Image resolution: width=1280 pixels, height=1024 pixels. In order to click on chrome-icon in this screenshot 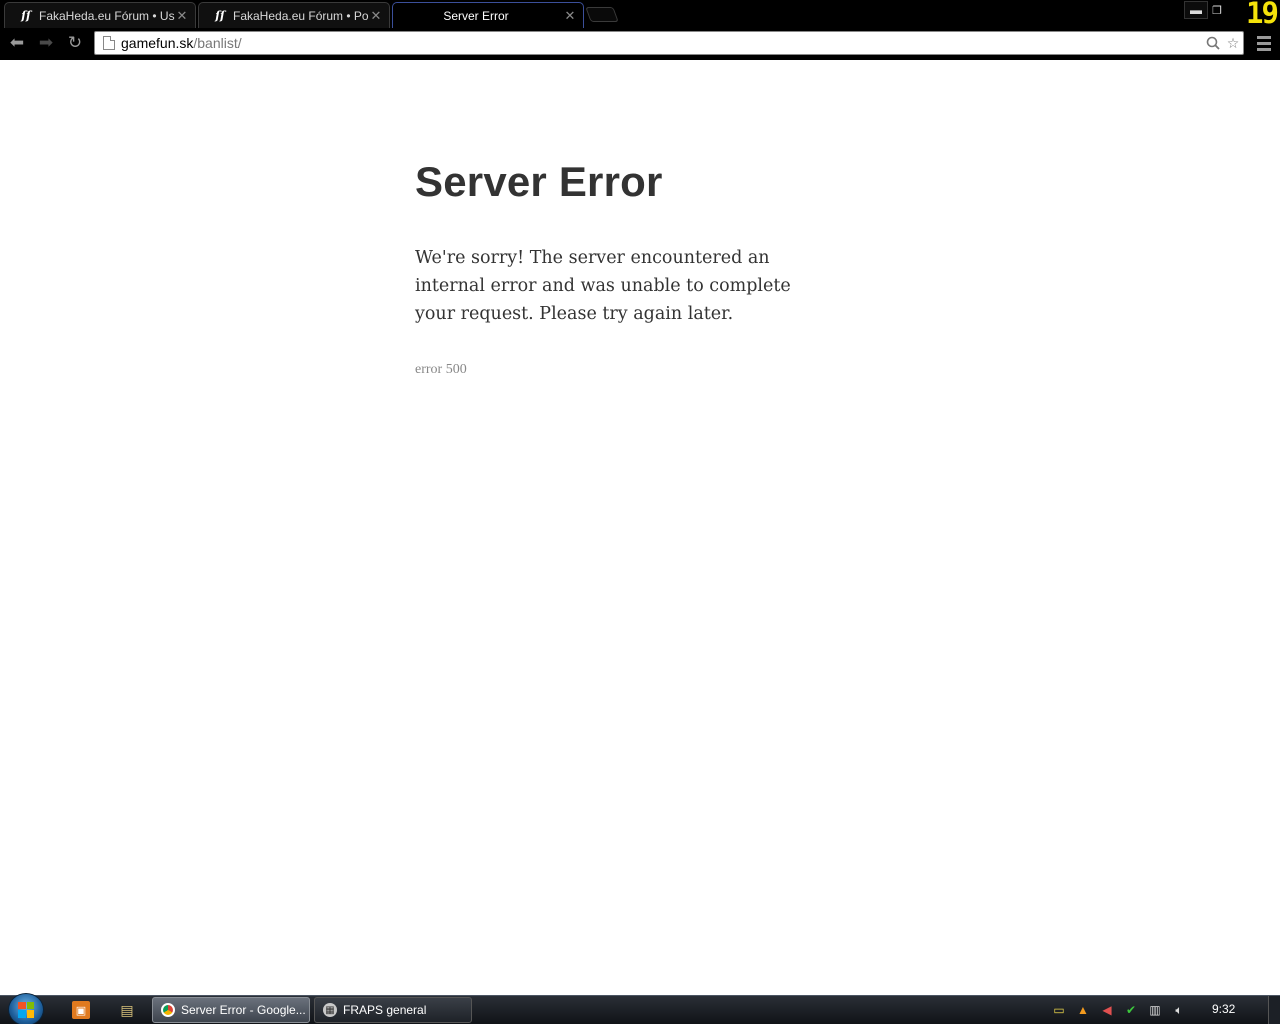, I will do `click(168, 1010)`.